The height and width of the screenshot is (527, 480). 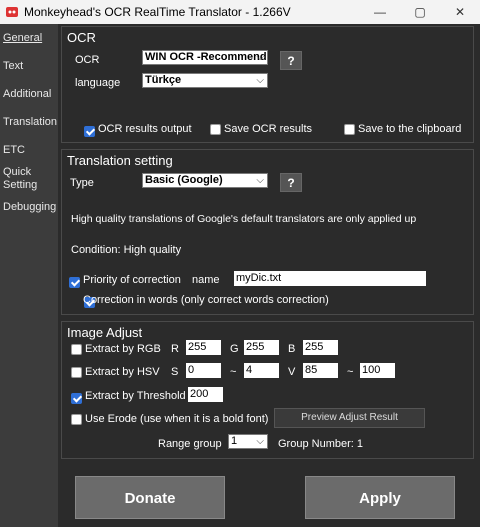 What do you see at coordinates (150, 497) in the screenshot?
I see `donate-button: Donate` at bounding box center [150, 497].